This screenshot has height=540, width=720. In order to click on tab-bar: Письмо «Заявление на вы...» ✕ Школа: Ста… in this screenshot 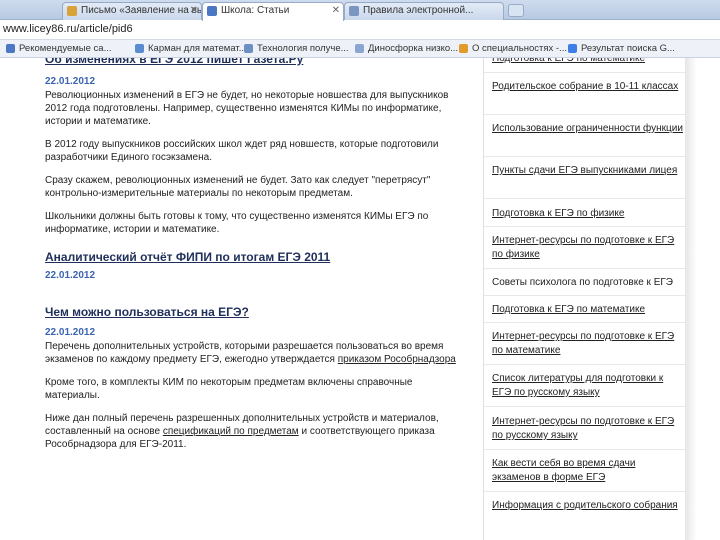, I will do `click(360, 10)`.